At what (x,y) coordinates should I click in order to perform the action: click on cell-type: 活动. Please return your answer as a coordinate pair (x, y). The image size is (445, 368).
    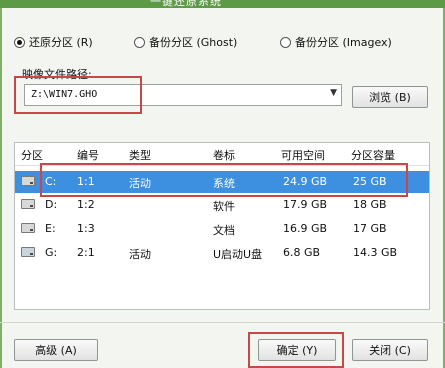
    Looking at the image, I should click on (140, 254).